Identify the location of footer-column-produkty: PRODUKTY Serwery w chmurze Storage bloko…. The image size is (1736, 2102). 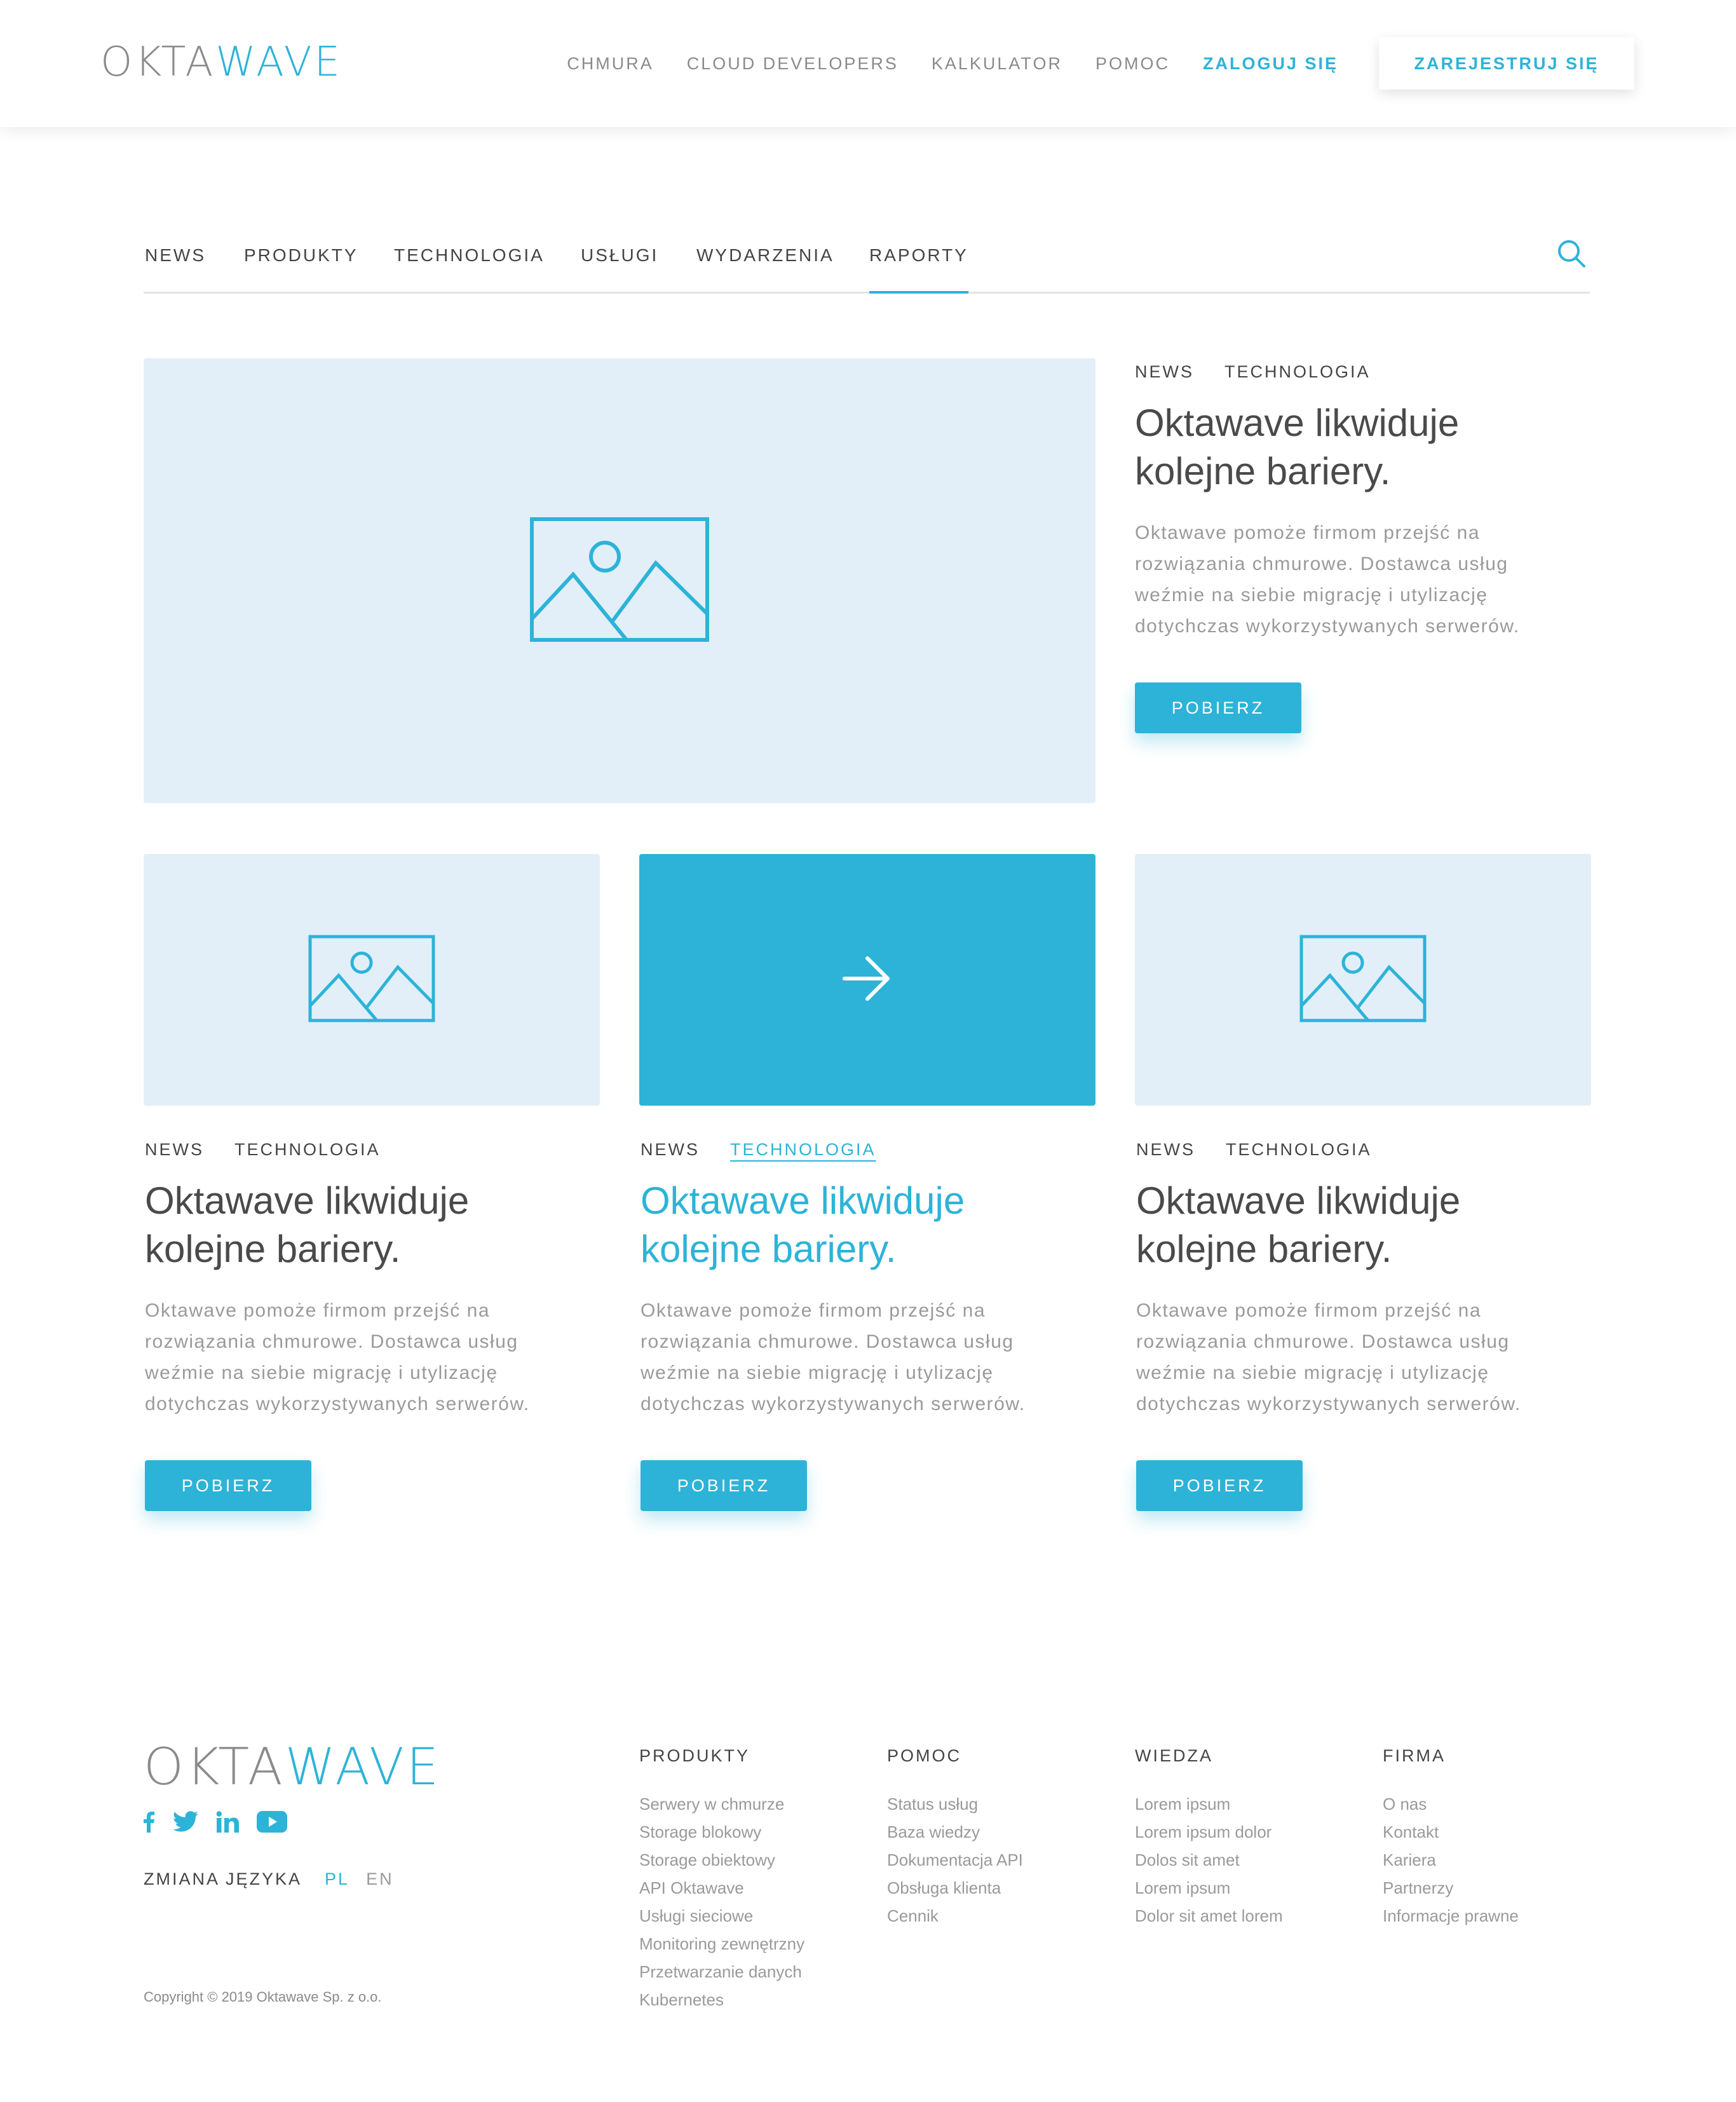
(721, 1880).